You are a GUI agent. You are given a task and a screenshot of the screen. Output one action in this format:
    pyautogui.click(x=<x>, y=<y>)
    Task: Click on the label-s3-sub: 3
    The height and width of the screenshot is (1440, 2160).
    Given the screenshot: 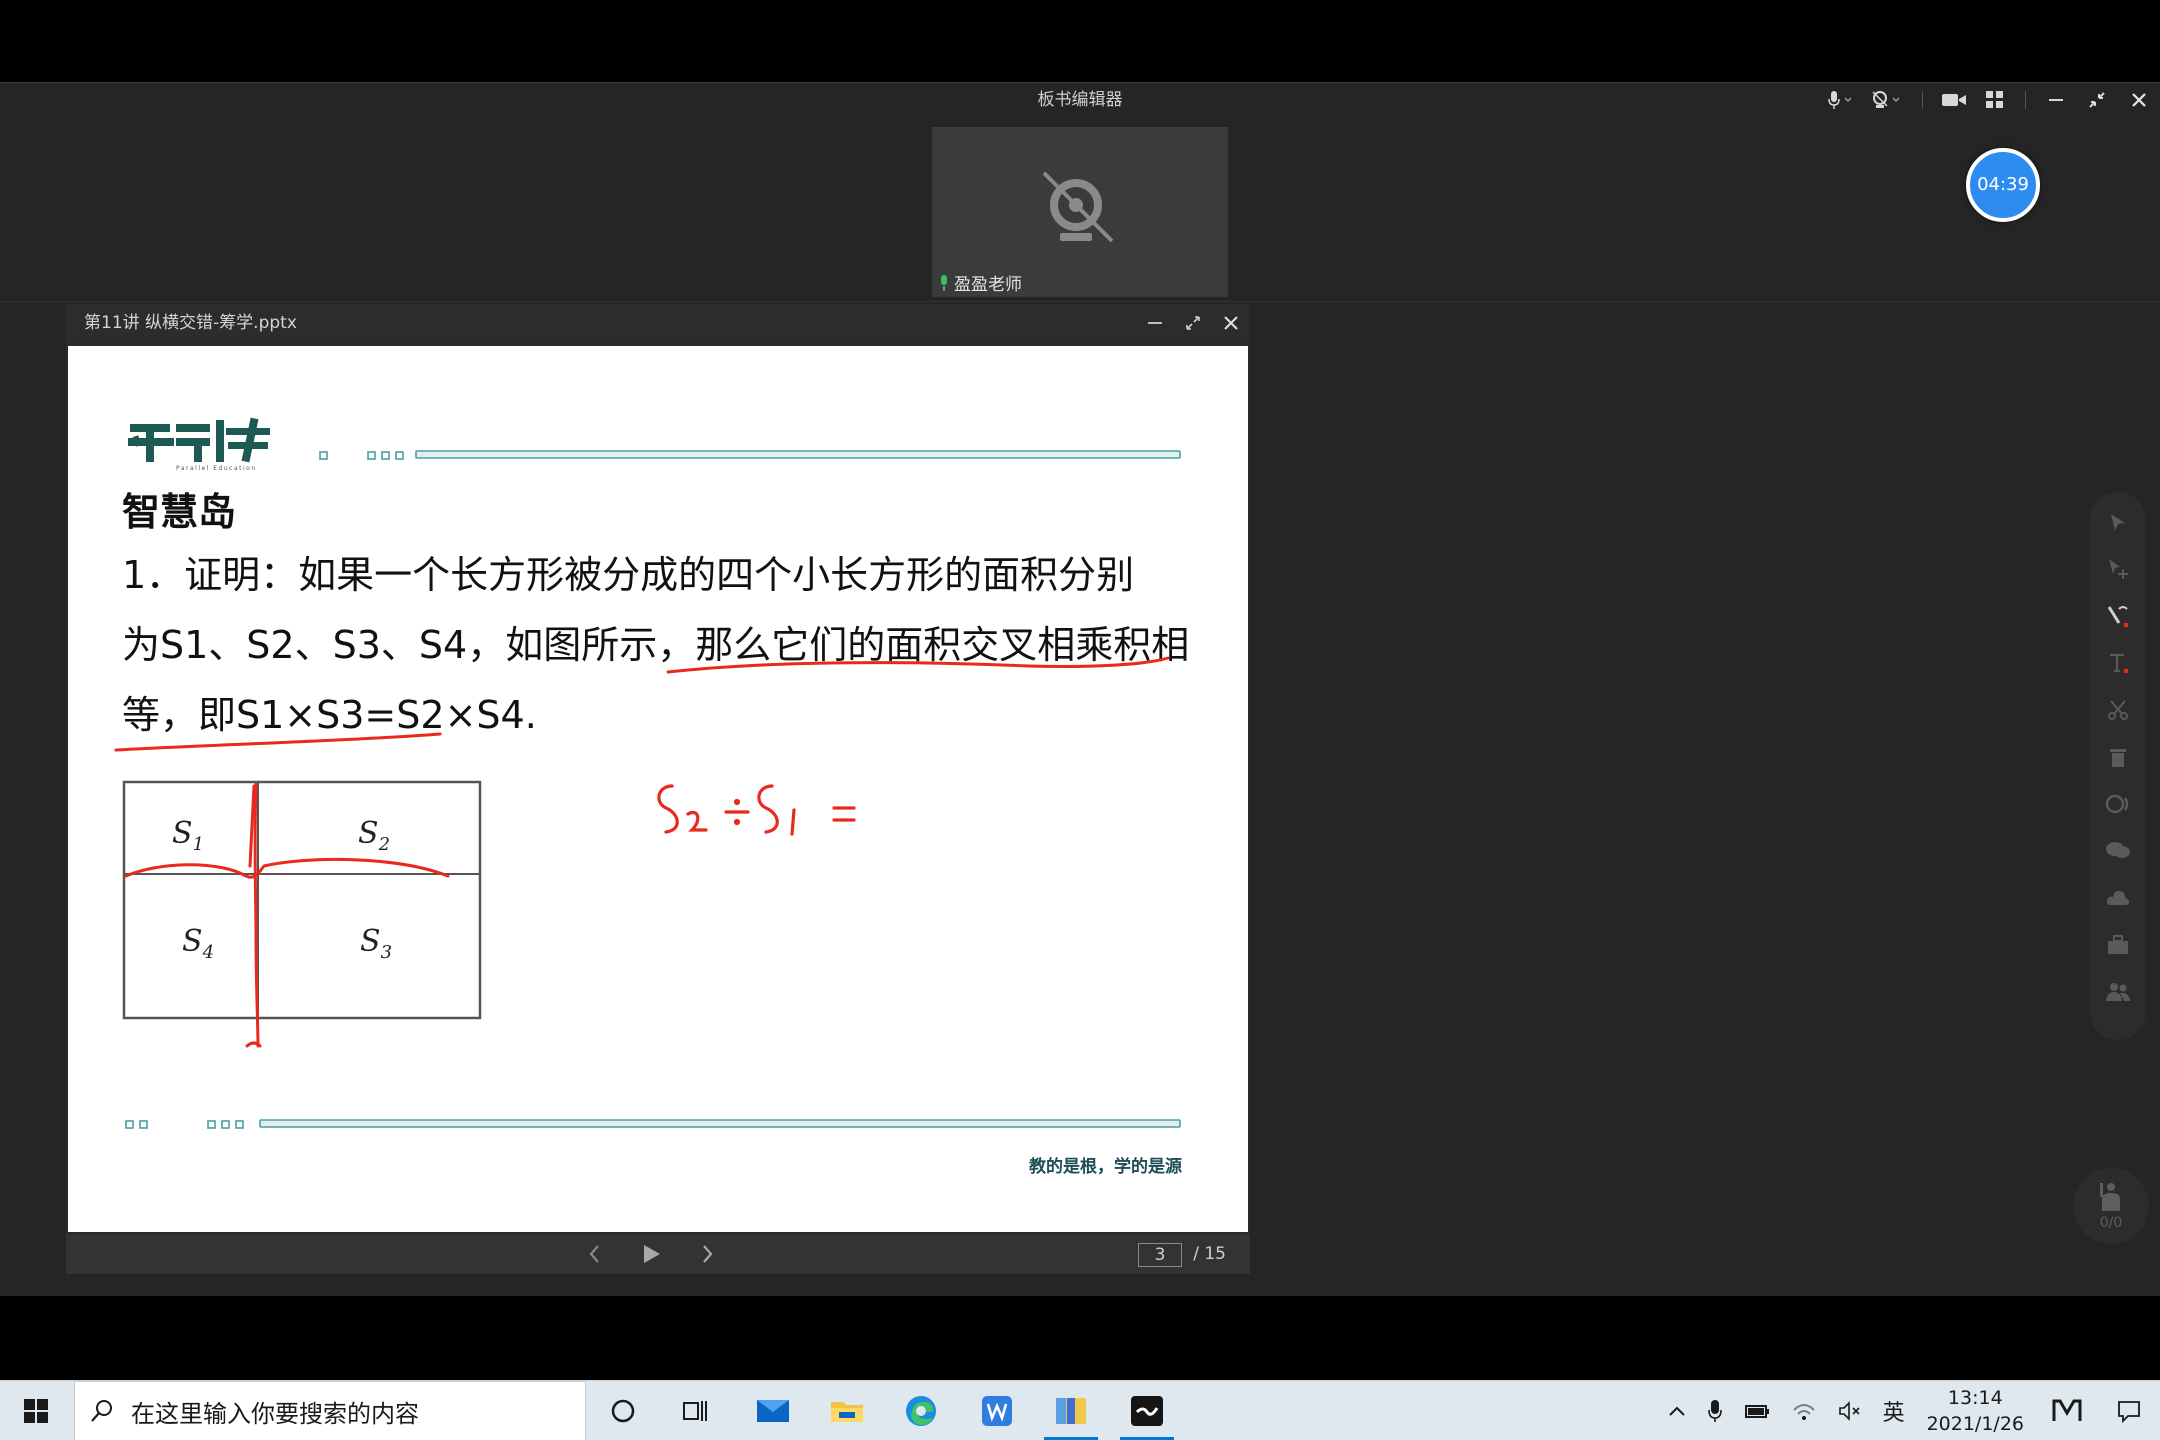 What is the action you would take?
    pyautogui.click(x=386, y=952)
    